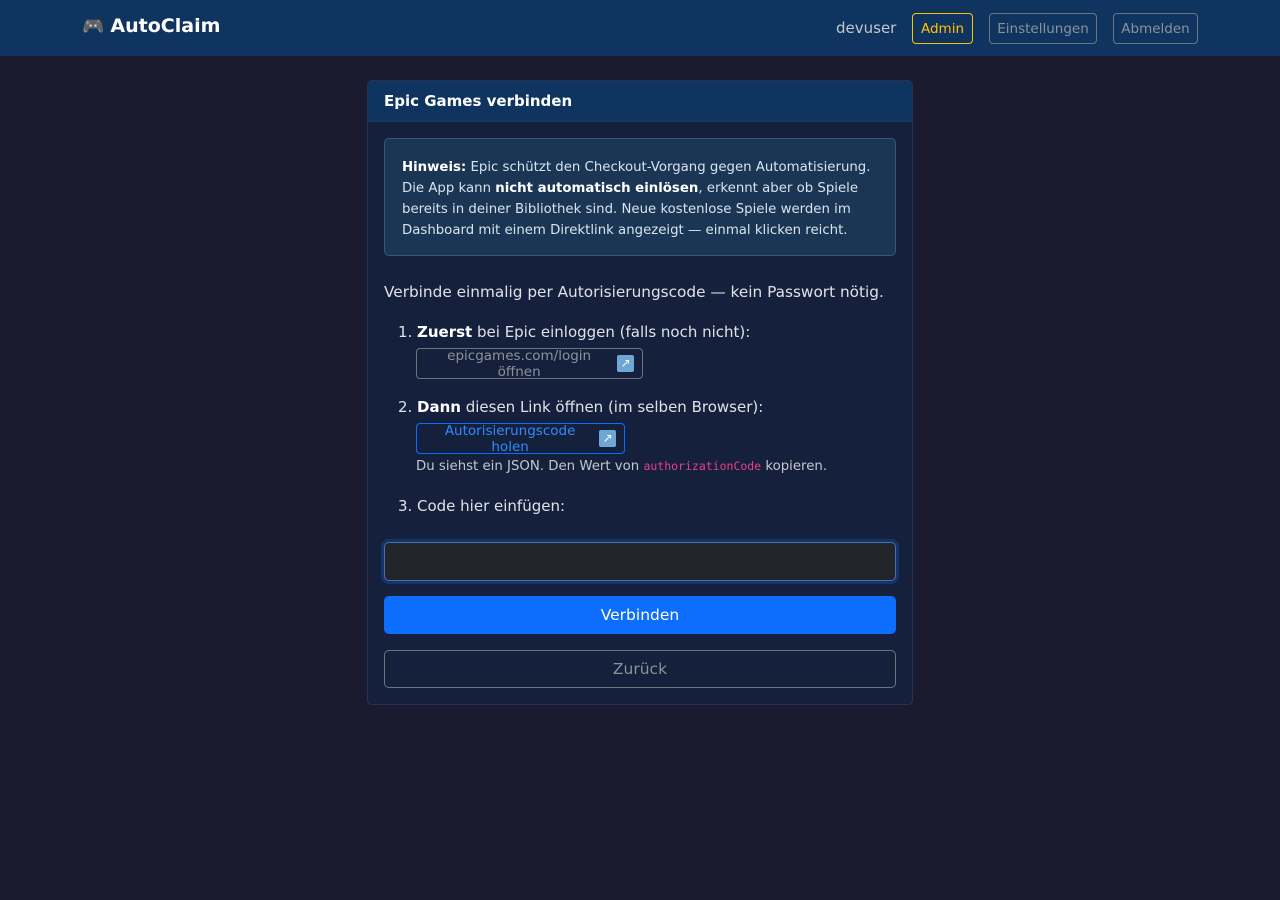  I want to click on auth-code-label: Autorisierungscode holen, so click(510, 438).